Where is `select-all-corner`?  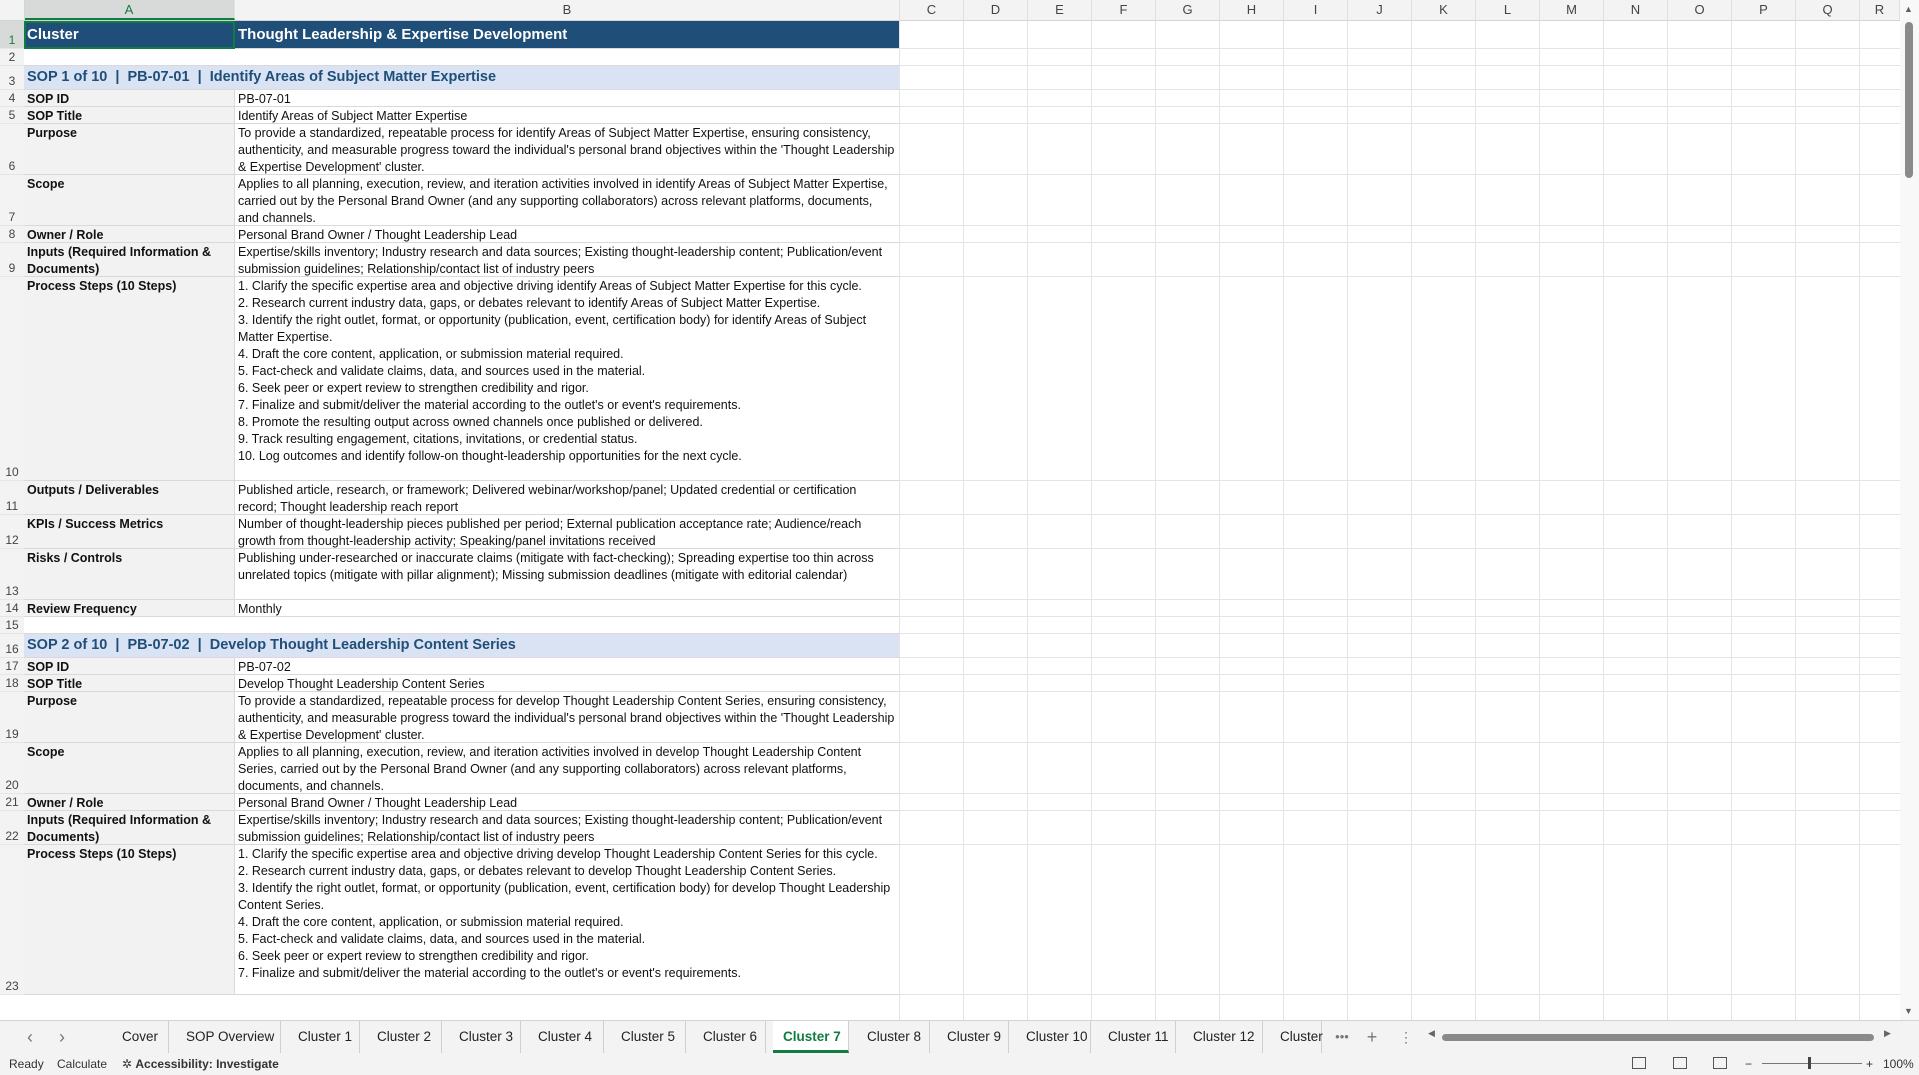
select-all-corner is located at coordinates (12, 10).